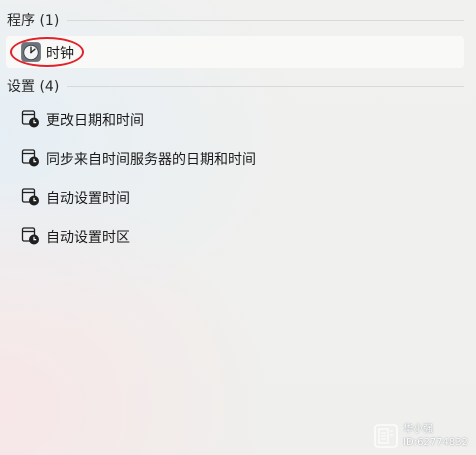  I want to click on watermark: 华小强 ID:62774832, so click(420, 436).